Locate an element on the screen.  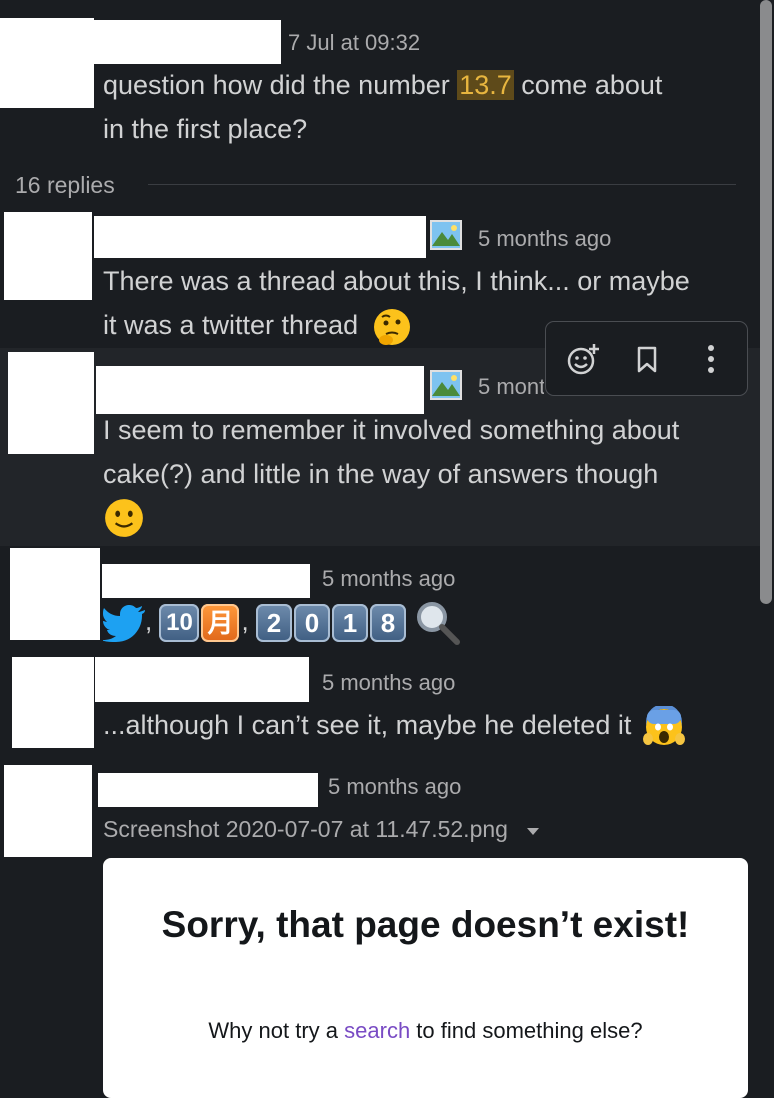
keycap-digit: 2 is located at coordinates (273, 623).